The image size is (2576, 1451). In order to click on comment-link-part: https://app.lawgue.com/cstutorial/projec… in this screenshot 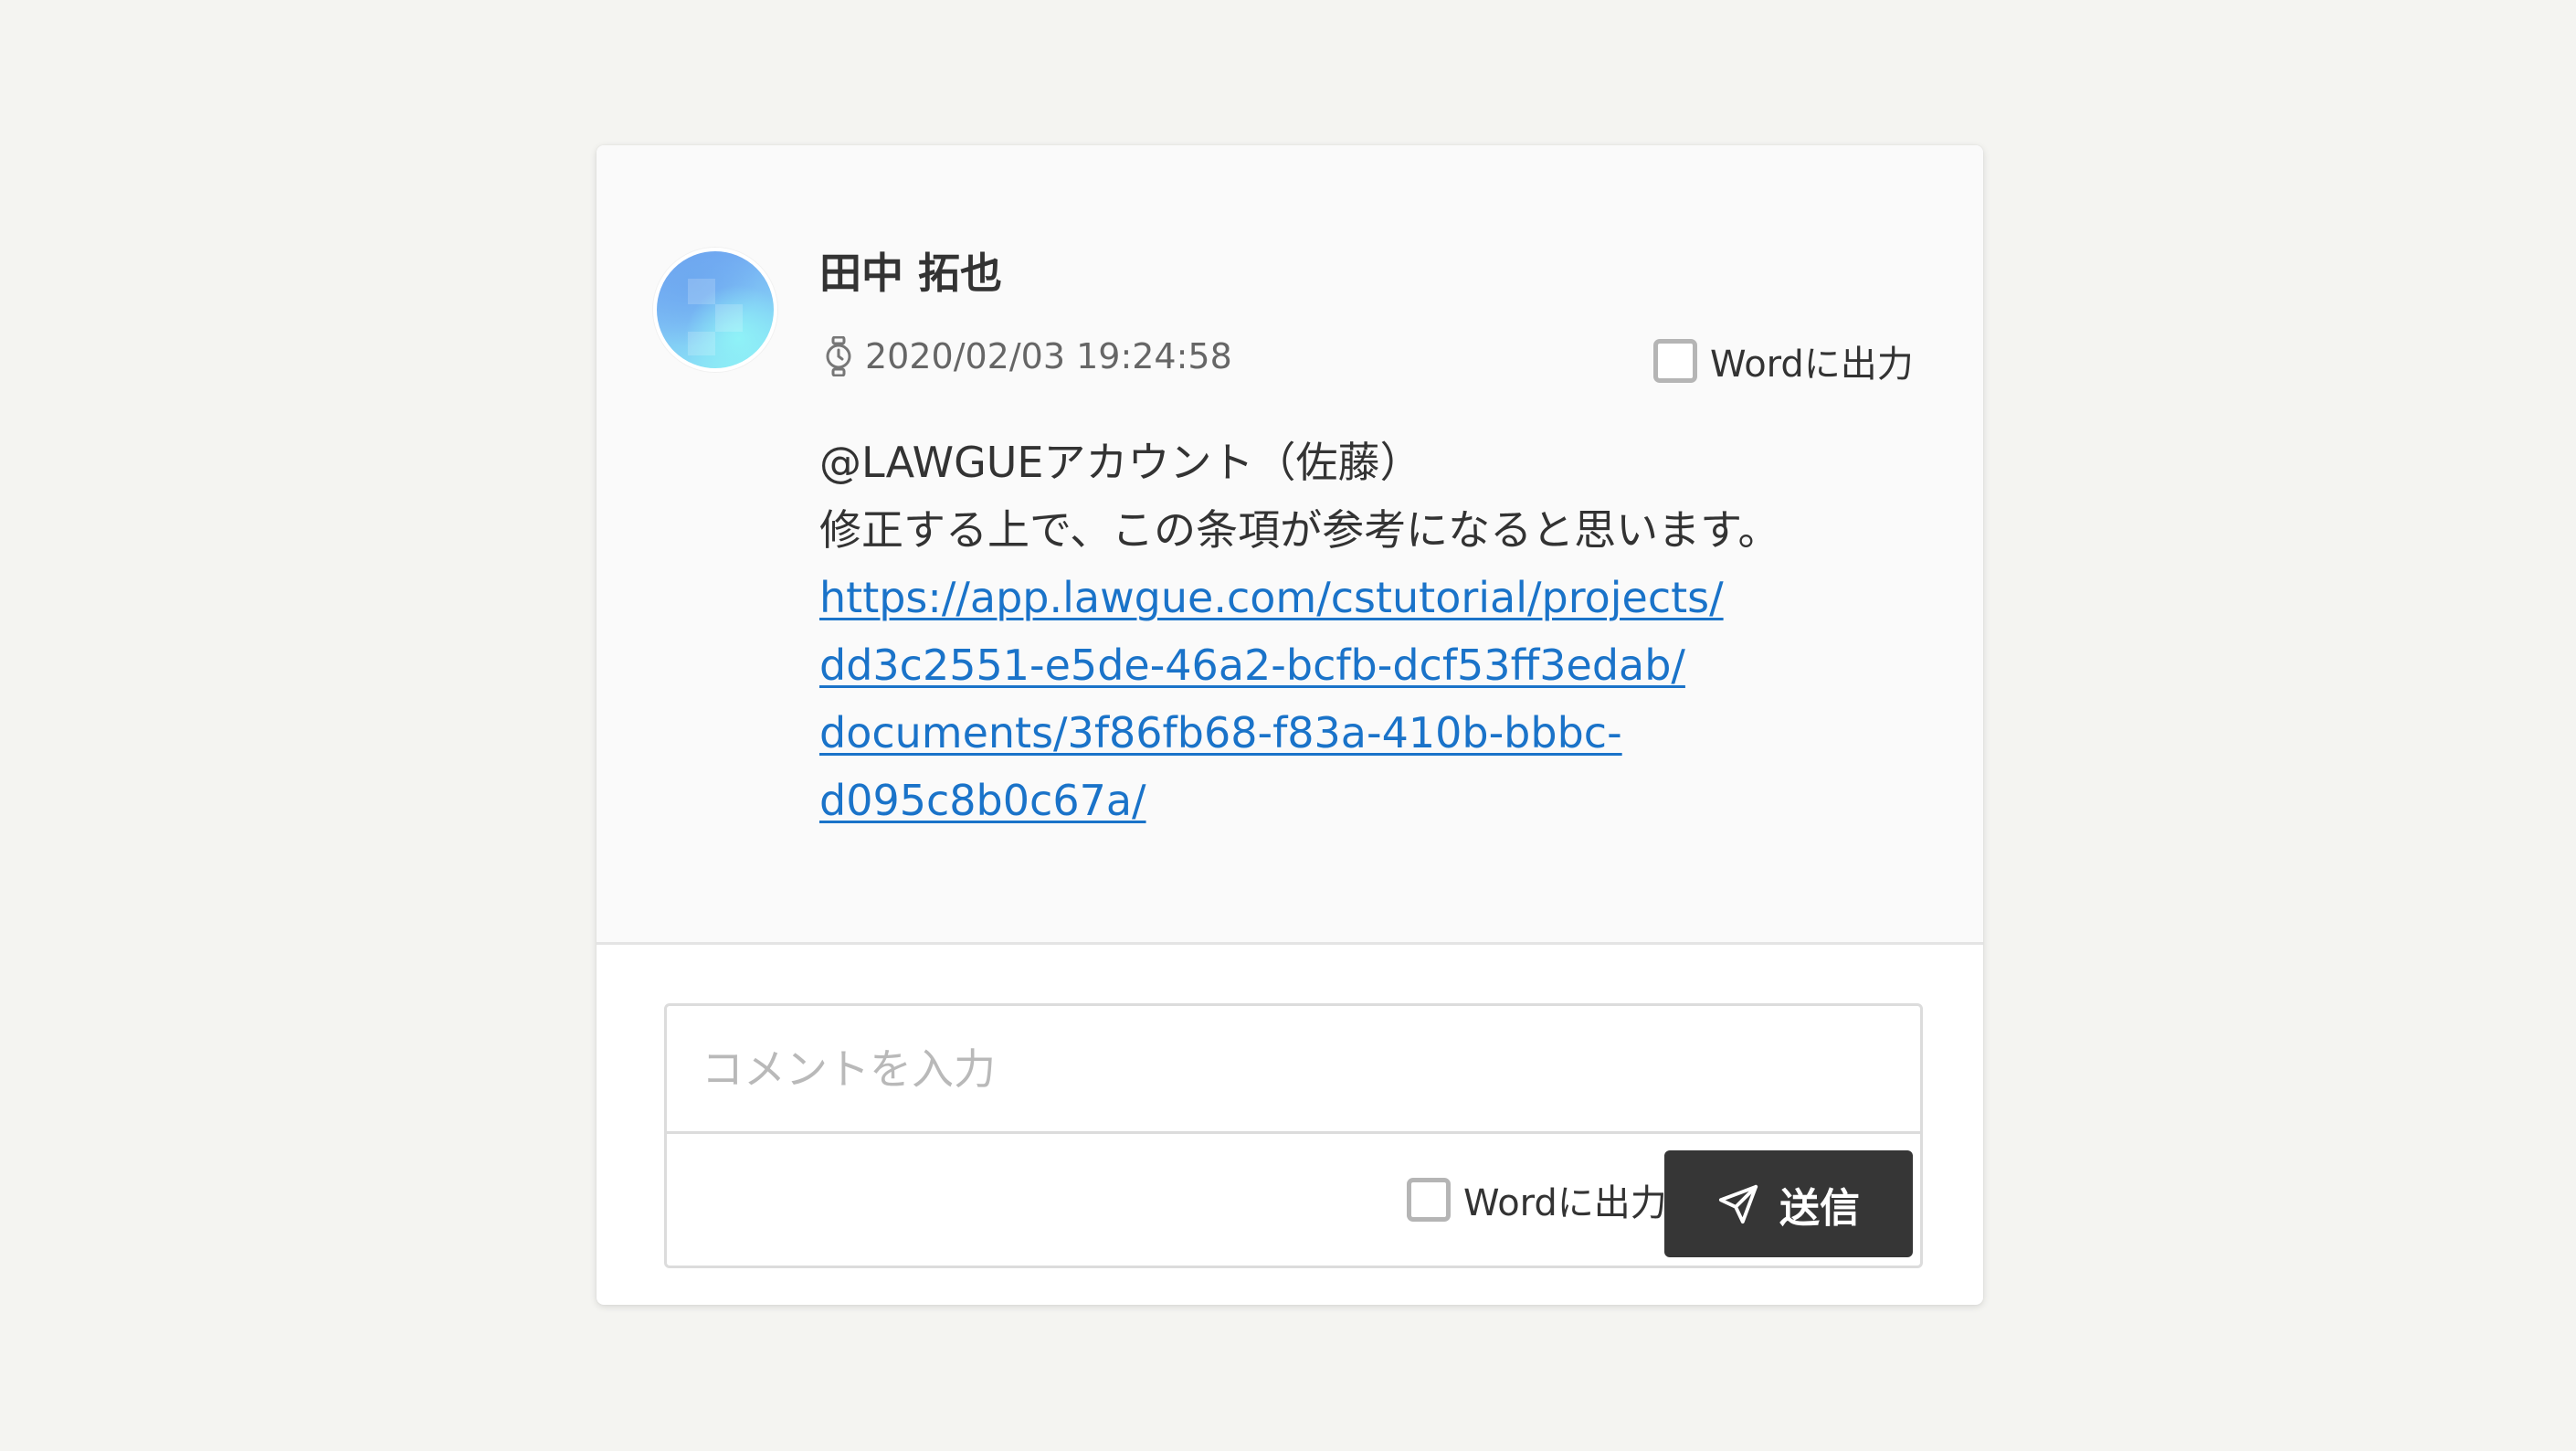, I will do `click(1271, 597)`.